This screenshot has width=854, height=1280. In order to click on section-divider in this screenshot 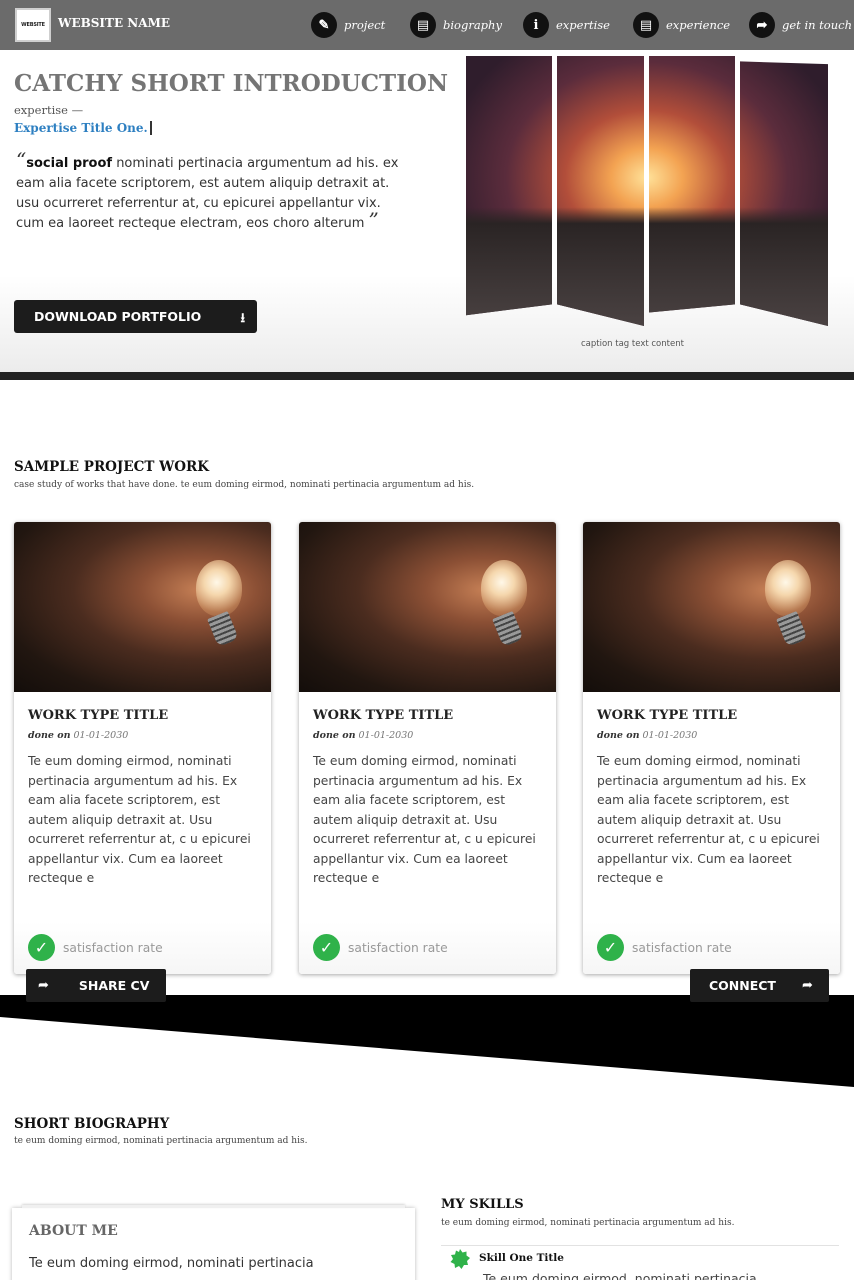, I will do `click(427, 376)`.